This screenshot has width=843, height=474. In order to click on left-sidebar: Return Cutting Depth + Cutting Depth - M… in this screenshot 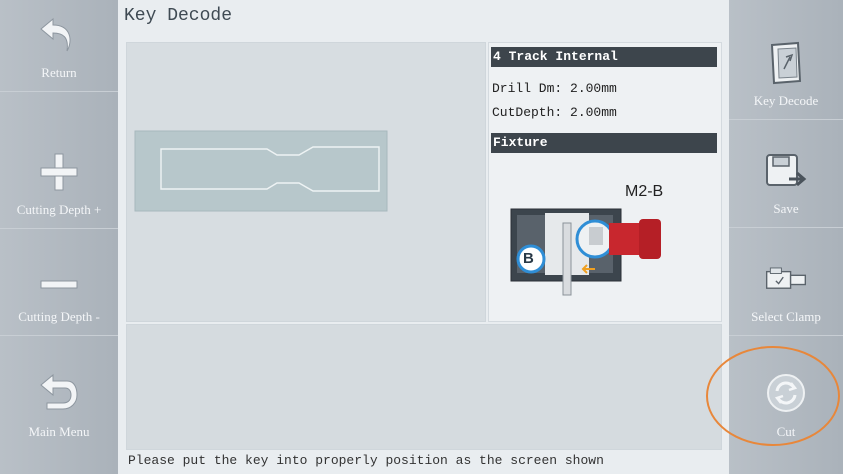, I will do `click(59, 237)`.